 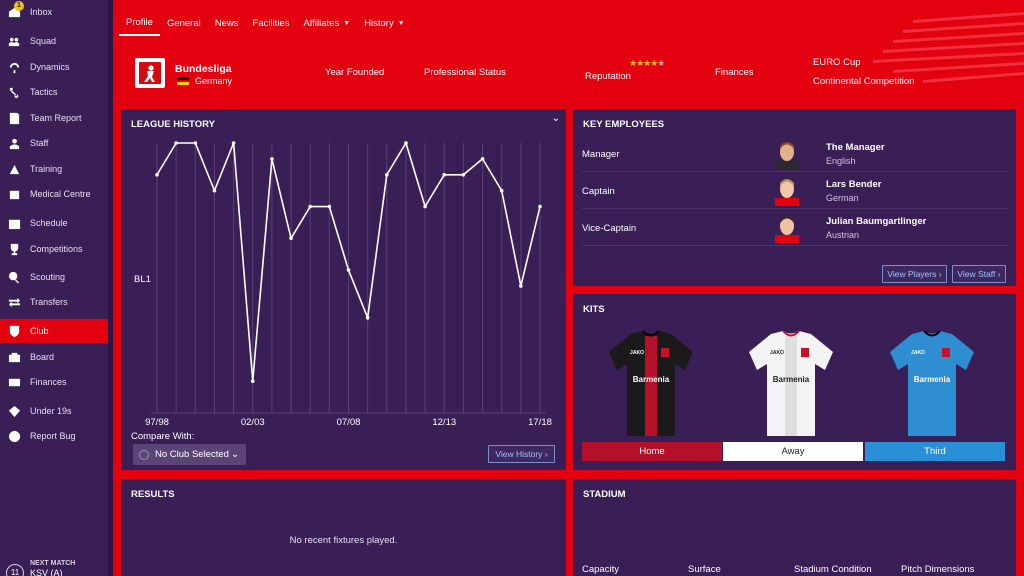 I want to click on continental-competition-value: EURO Cup, so click(x=837, y=62).